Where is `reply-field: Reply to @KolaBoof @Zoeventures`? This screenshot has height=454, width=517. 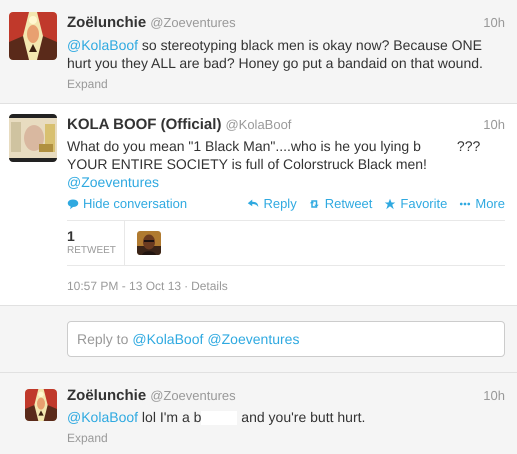
reply-field: Reply to @KolaBoof @Zoeventures is located at coordinates (286, 338).